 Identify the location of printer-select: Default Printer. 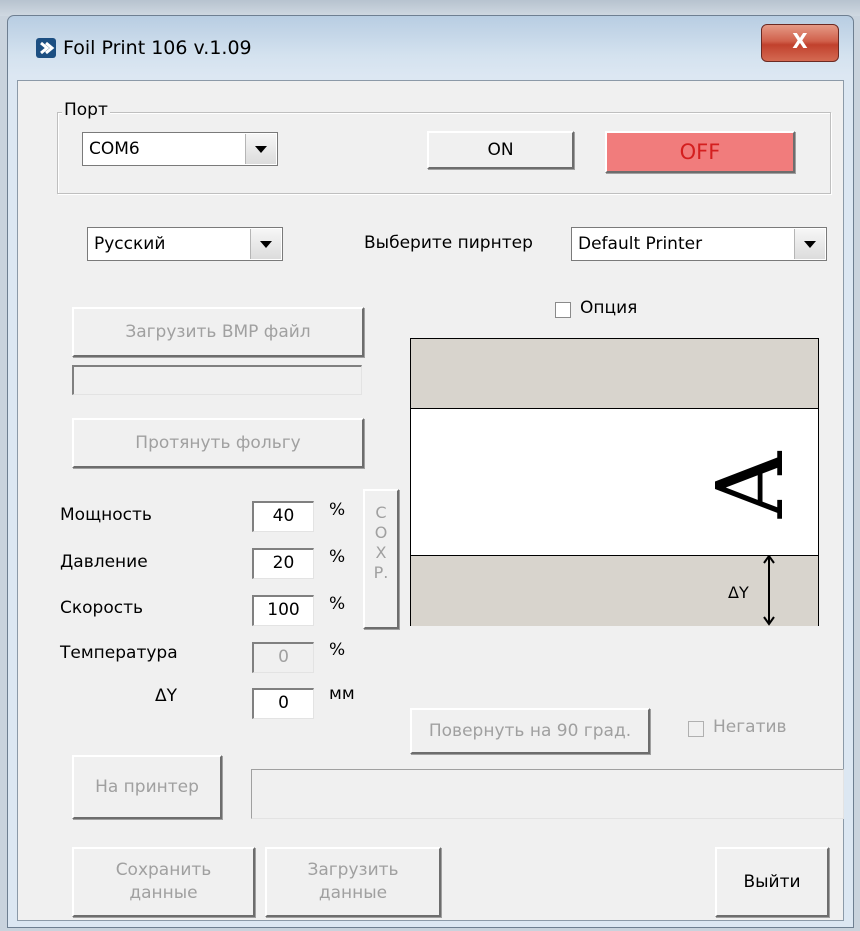
(699, 244).